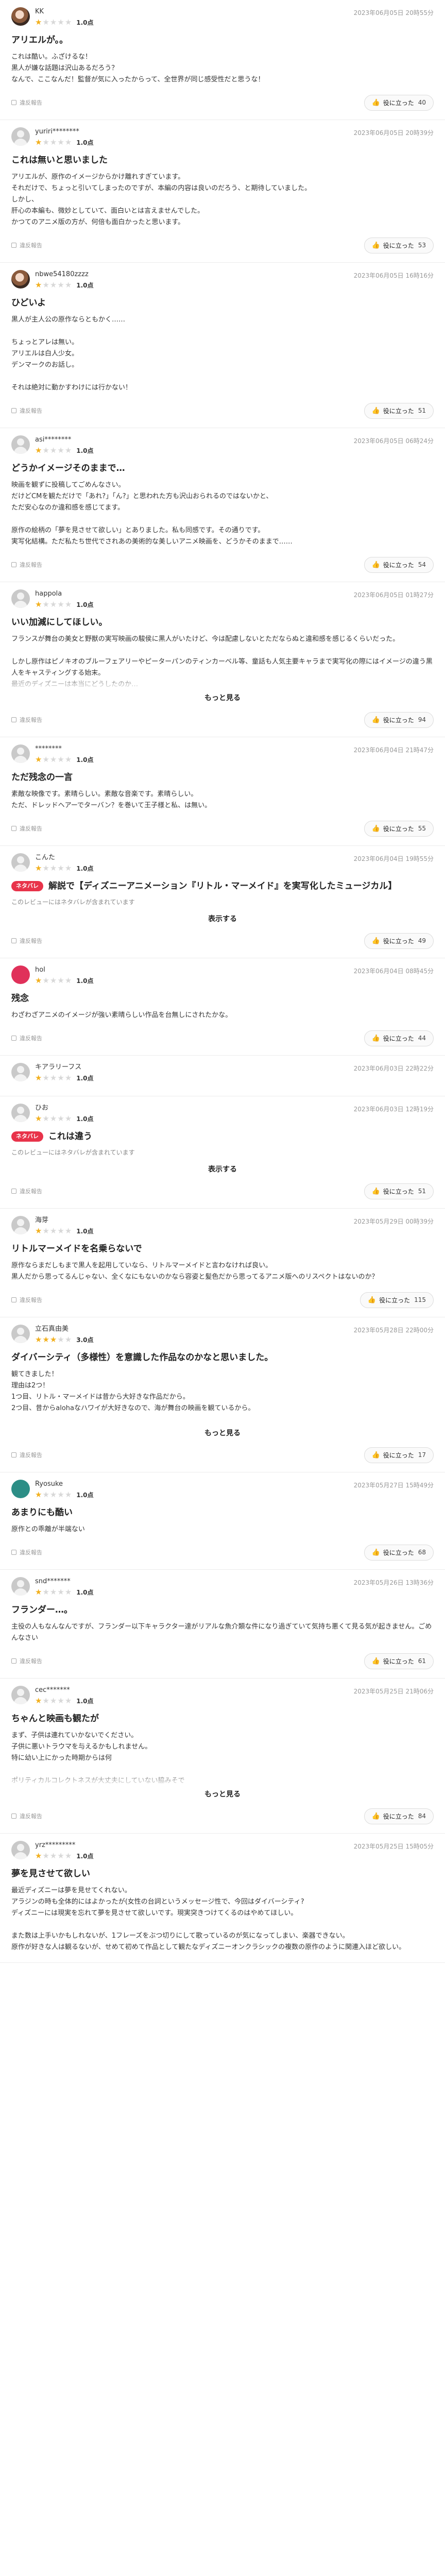  What do you see at coordinates (393, 275) in the screenshot?
I see `review-date: 2023年06月05日 16時16分` at bounding box center [393, 275].